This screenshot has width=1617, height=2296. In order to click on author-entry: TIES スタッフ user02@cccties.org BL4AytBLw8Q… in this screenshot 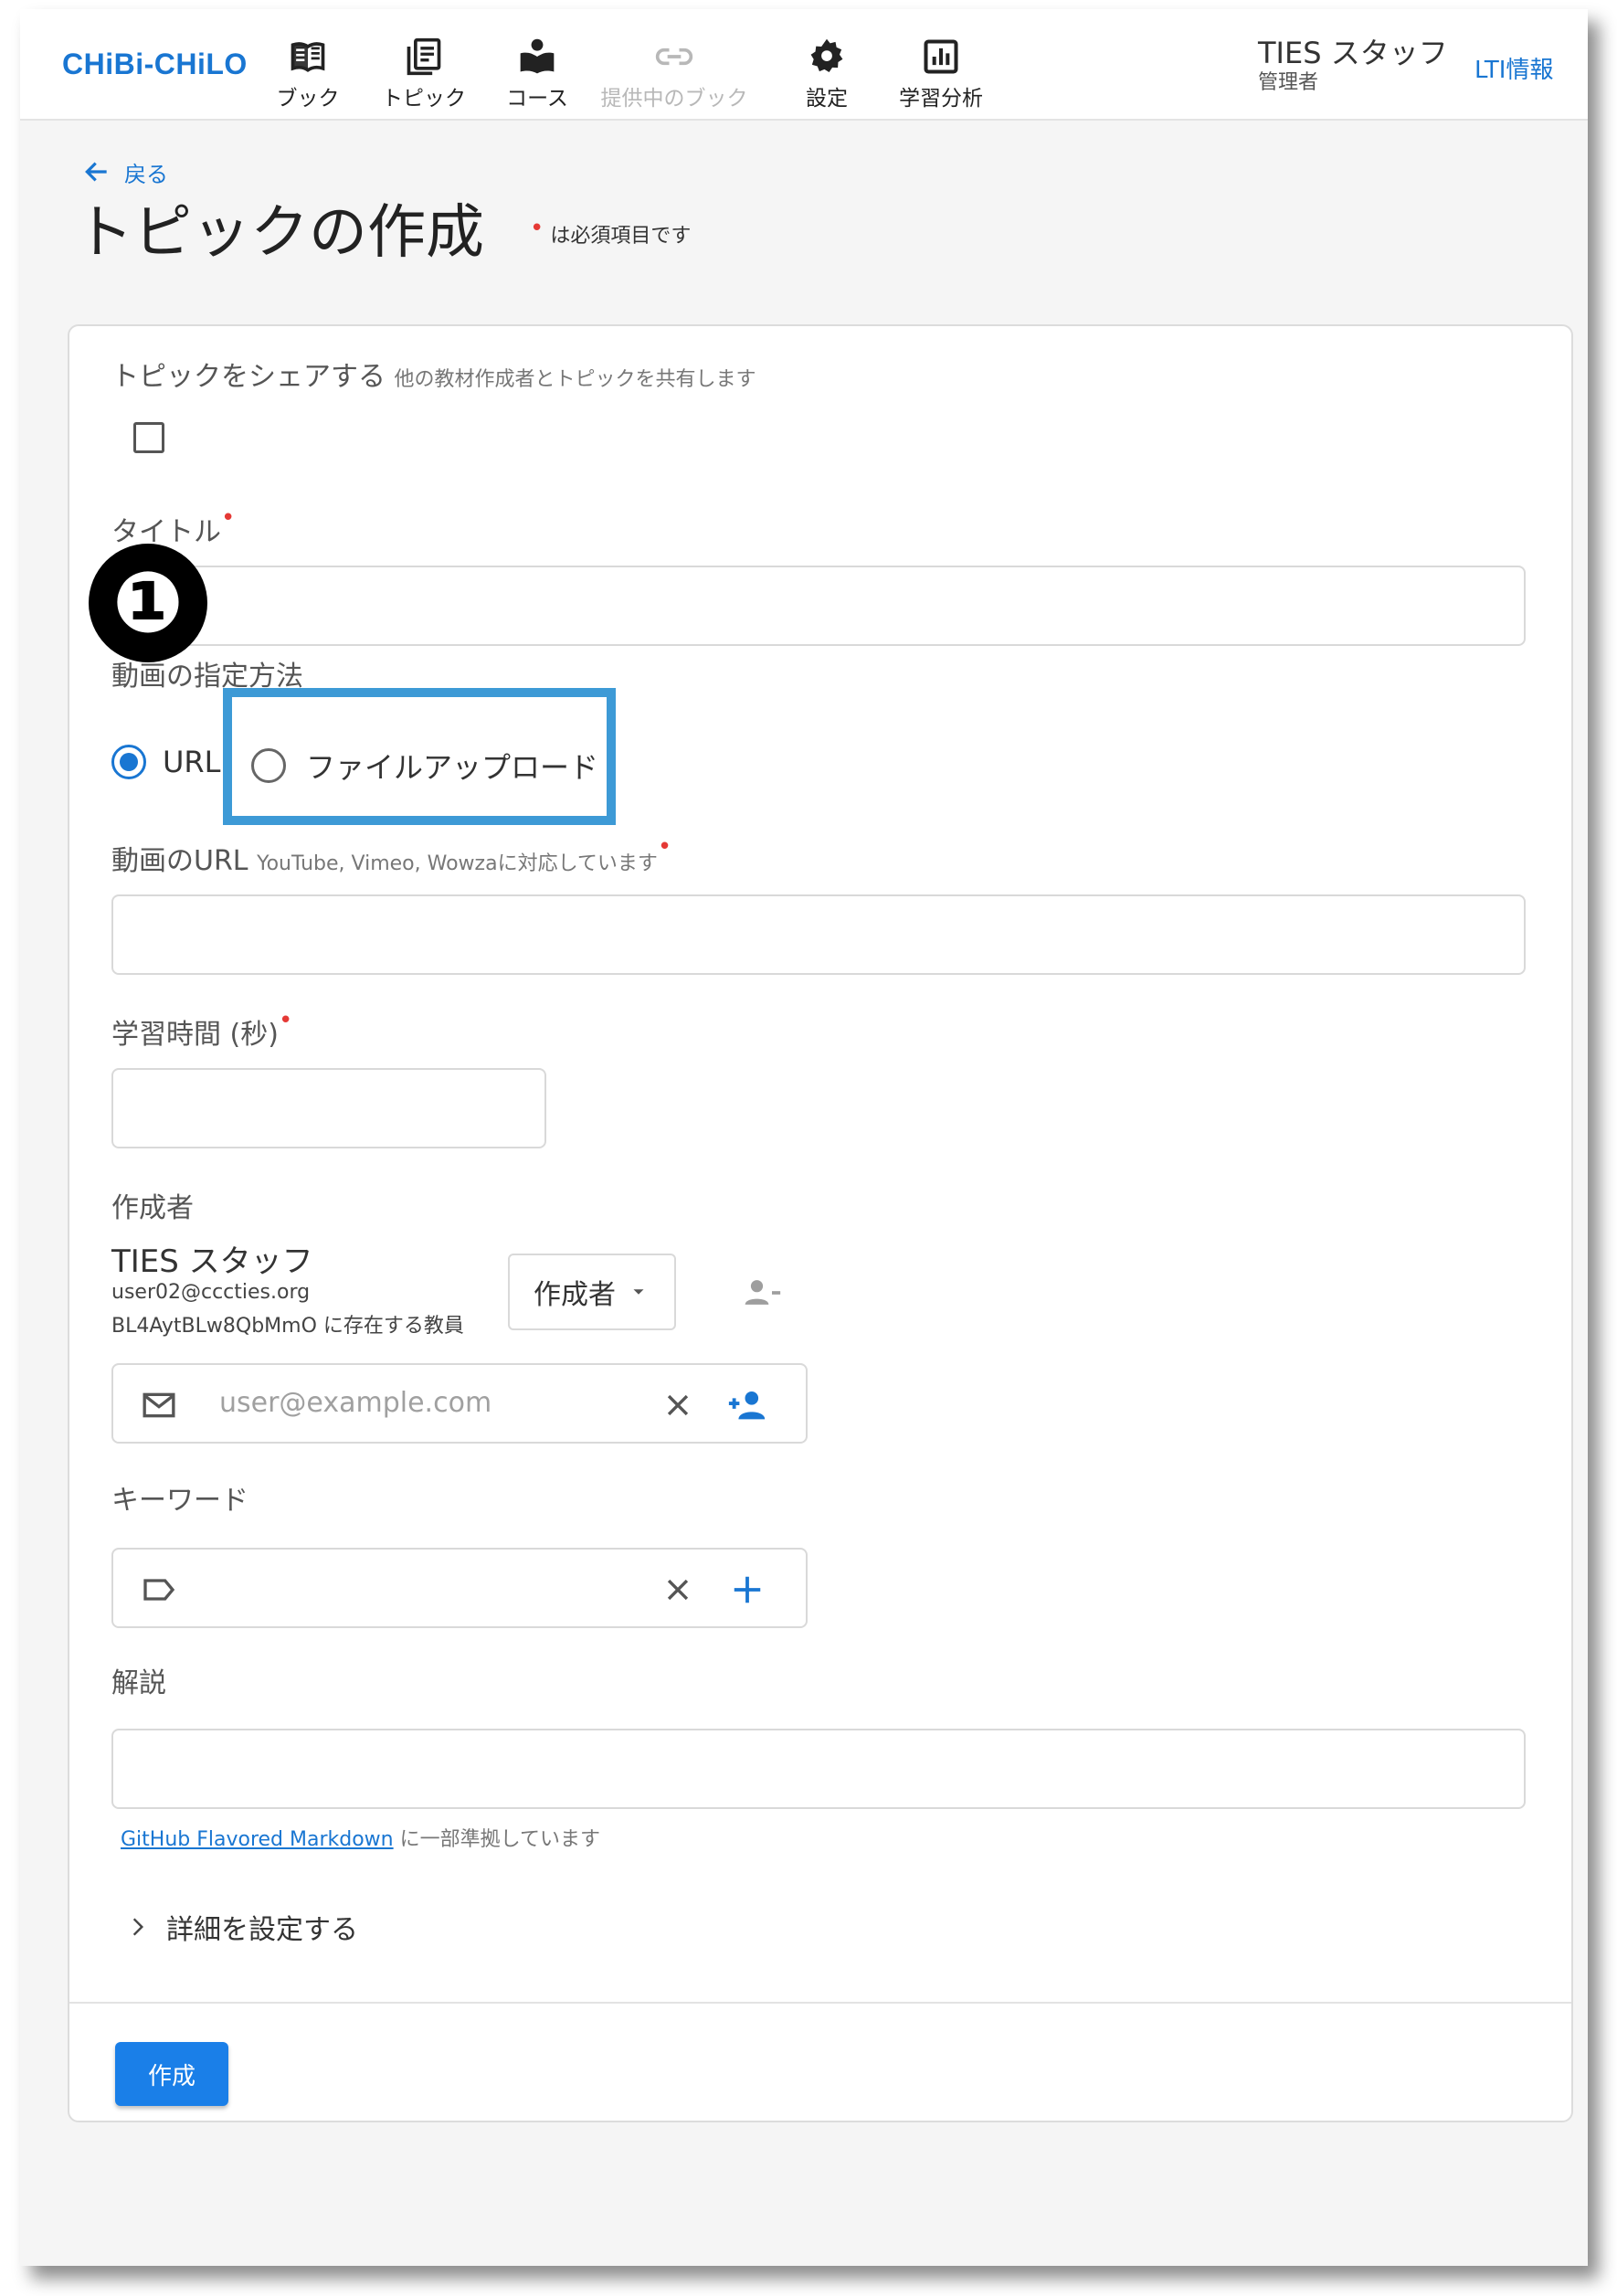, I will do `click(287, 1287)`.